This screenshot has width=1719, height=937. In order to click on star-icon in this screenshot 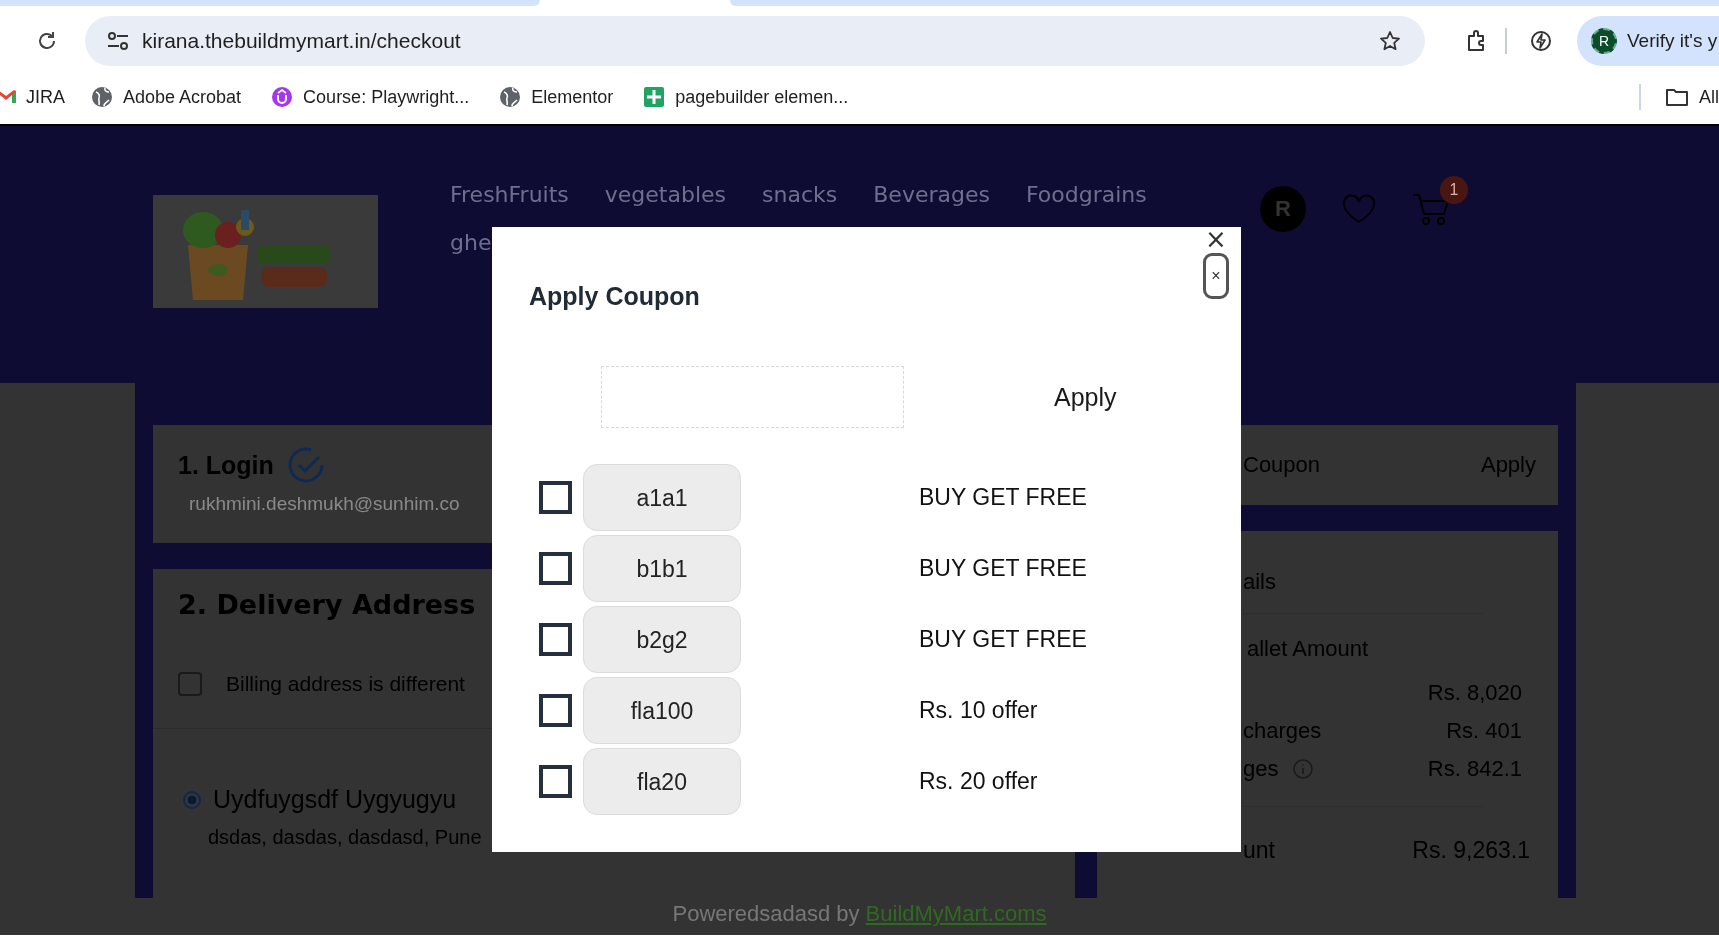, I will do `click(1390, 41)`.